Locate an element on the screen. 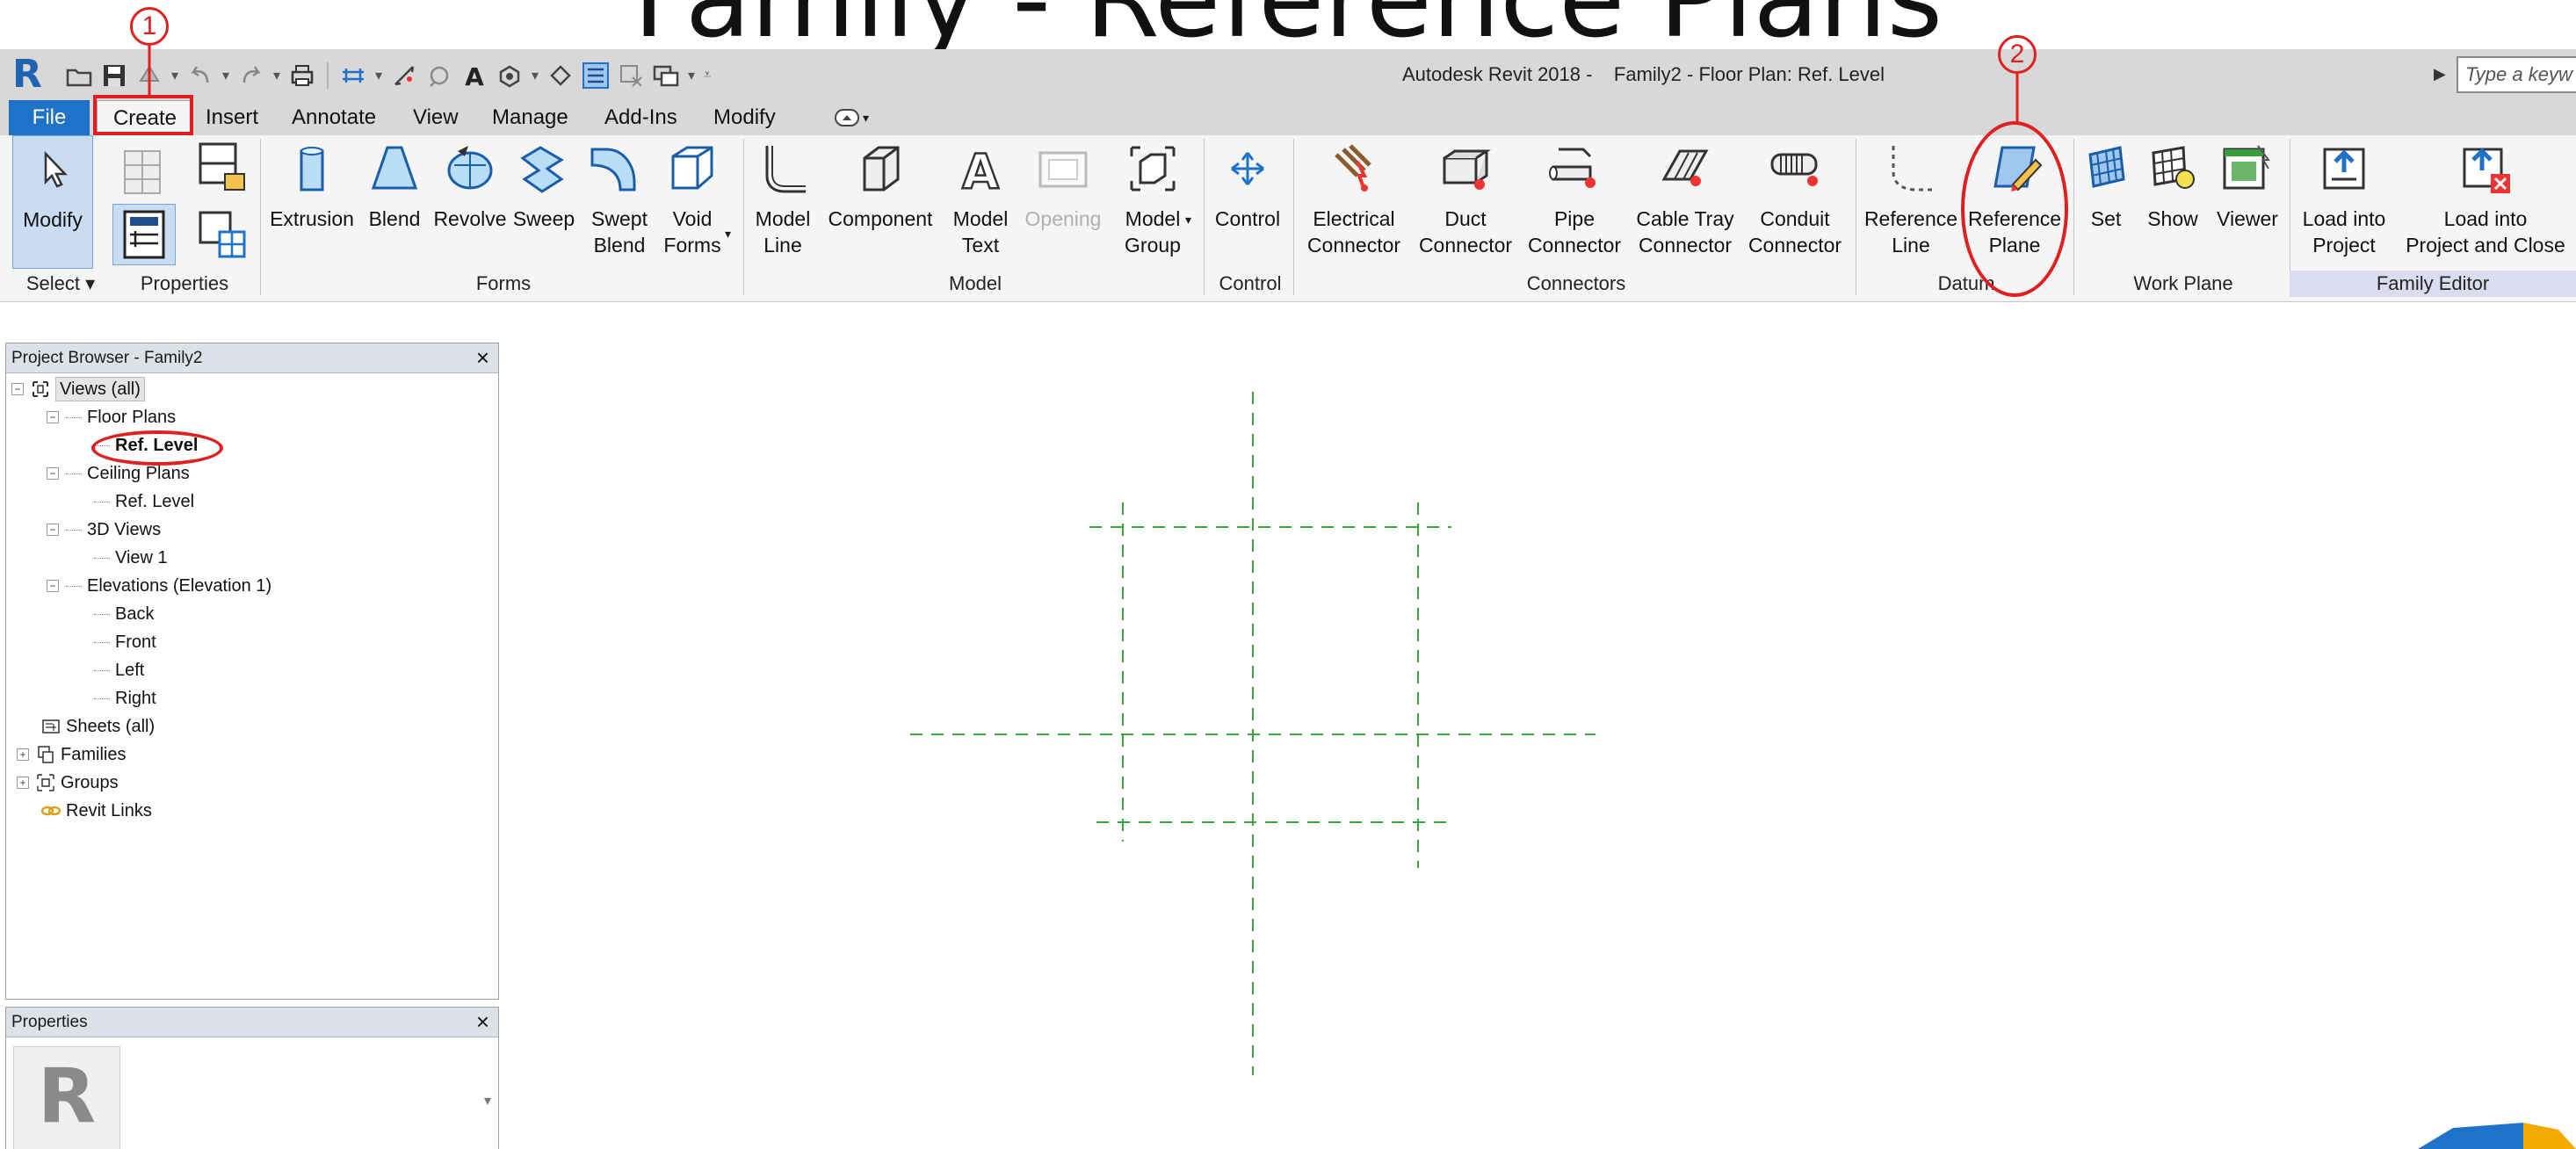  tree-node-floor-plans: − Floor Plans is located at coordinates (111, 417).